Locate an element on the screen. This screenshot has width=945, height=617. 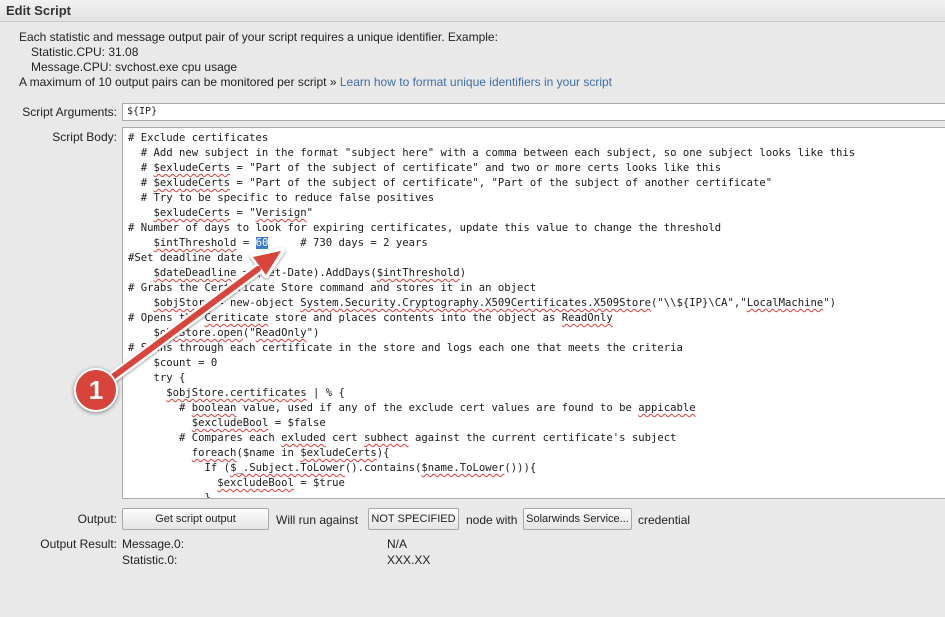
code-text: # Compares each is located at coordinates (205, 438).